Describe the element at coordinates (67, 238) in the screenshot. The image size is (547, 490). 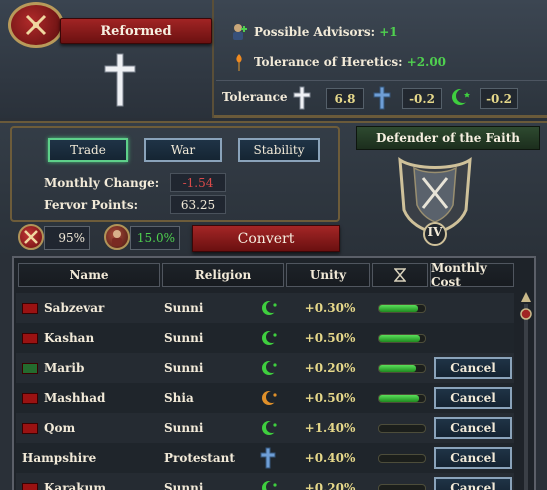
I see `missionary-strength-value: 95%` at that location.